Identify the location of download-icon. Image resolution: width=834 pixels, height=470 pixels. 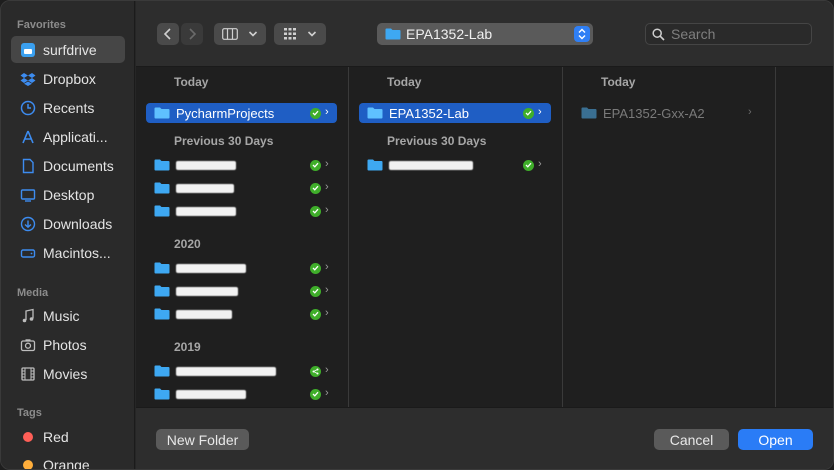
(28, 224).